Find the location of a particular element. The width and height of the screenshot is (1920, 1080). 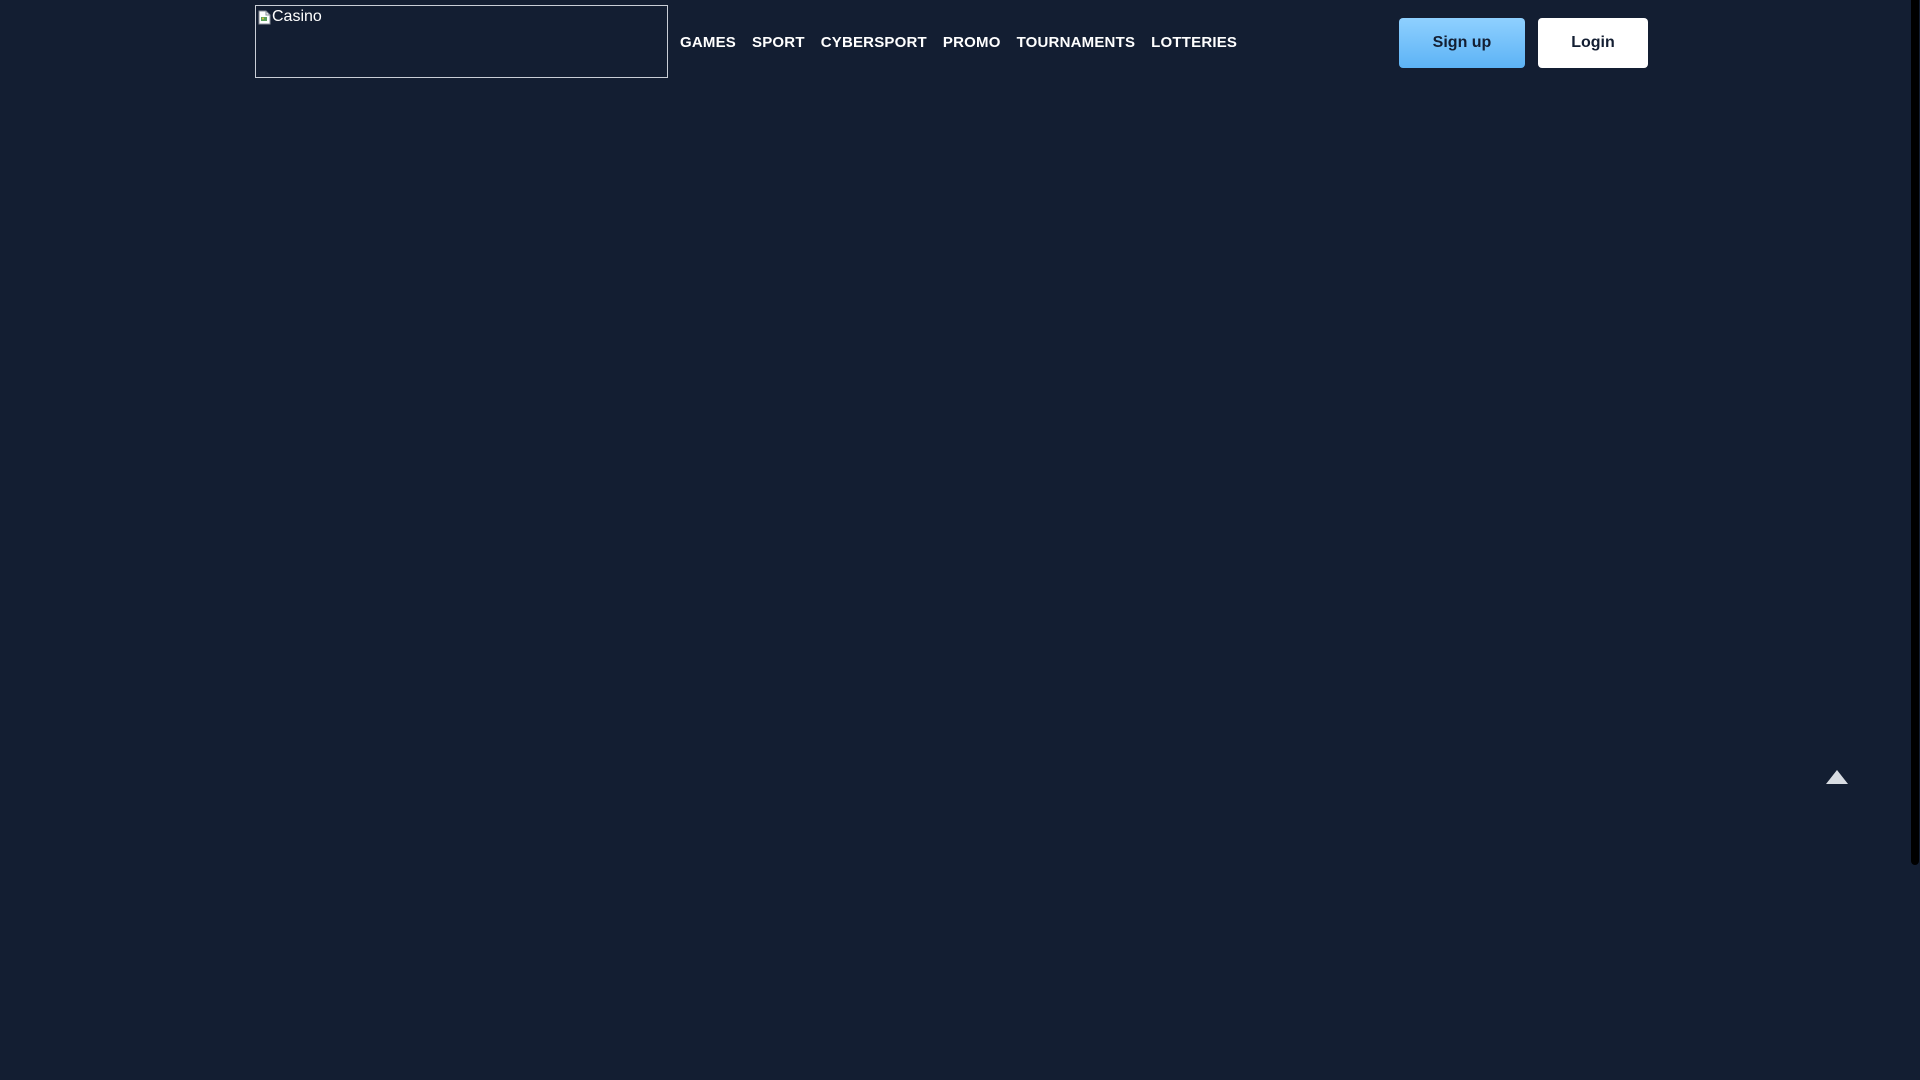

nav-item-sport: SPORT is located at coordinates (778, 42).